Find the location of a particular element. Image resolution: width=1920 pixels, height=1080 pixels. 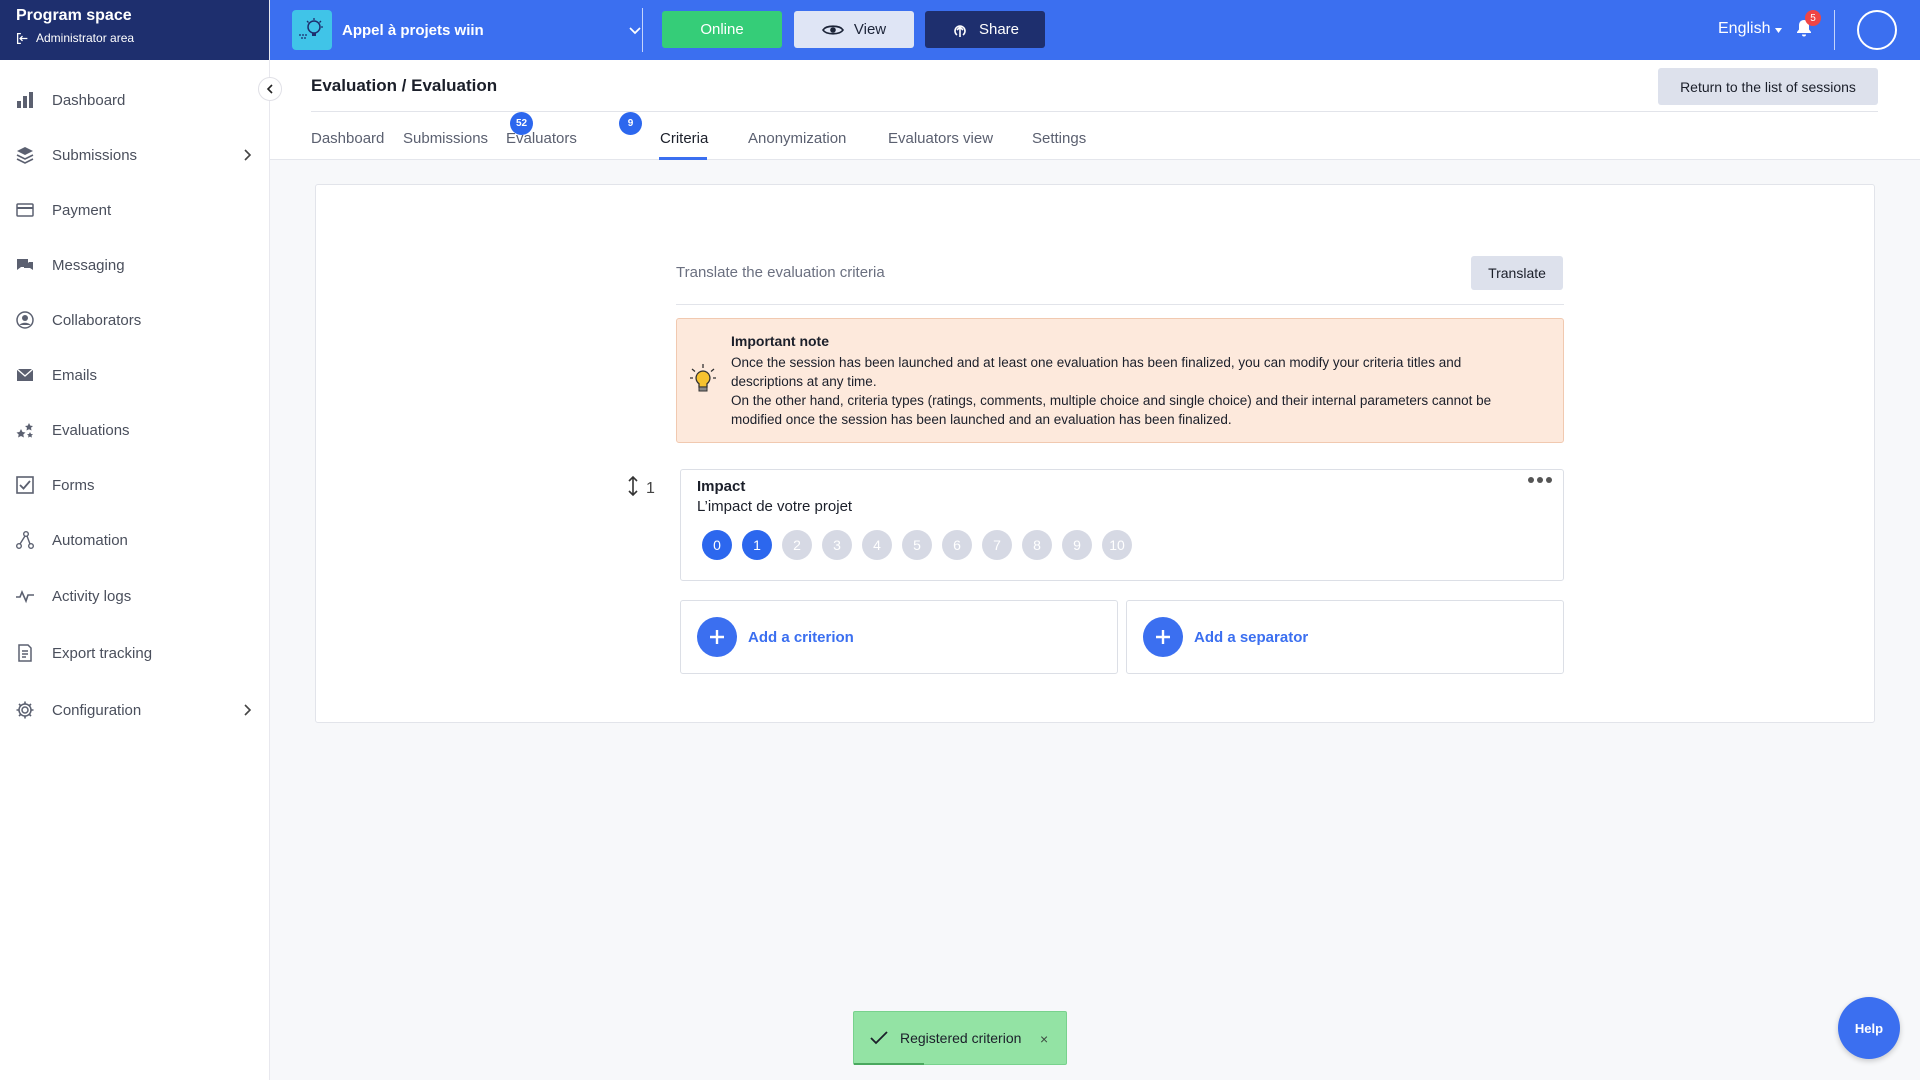

rating-option: 6 is located at coordinates (957, 545).